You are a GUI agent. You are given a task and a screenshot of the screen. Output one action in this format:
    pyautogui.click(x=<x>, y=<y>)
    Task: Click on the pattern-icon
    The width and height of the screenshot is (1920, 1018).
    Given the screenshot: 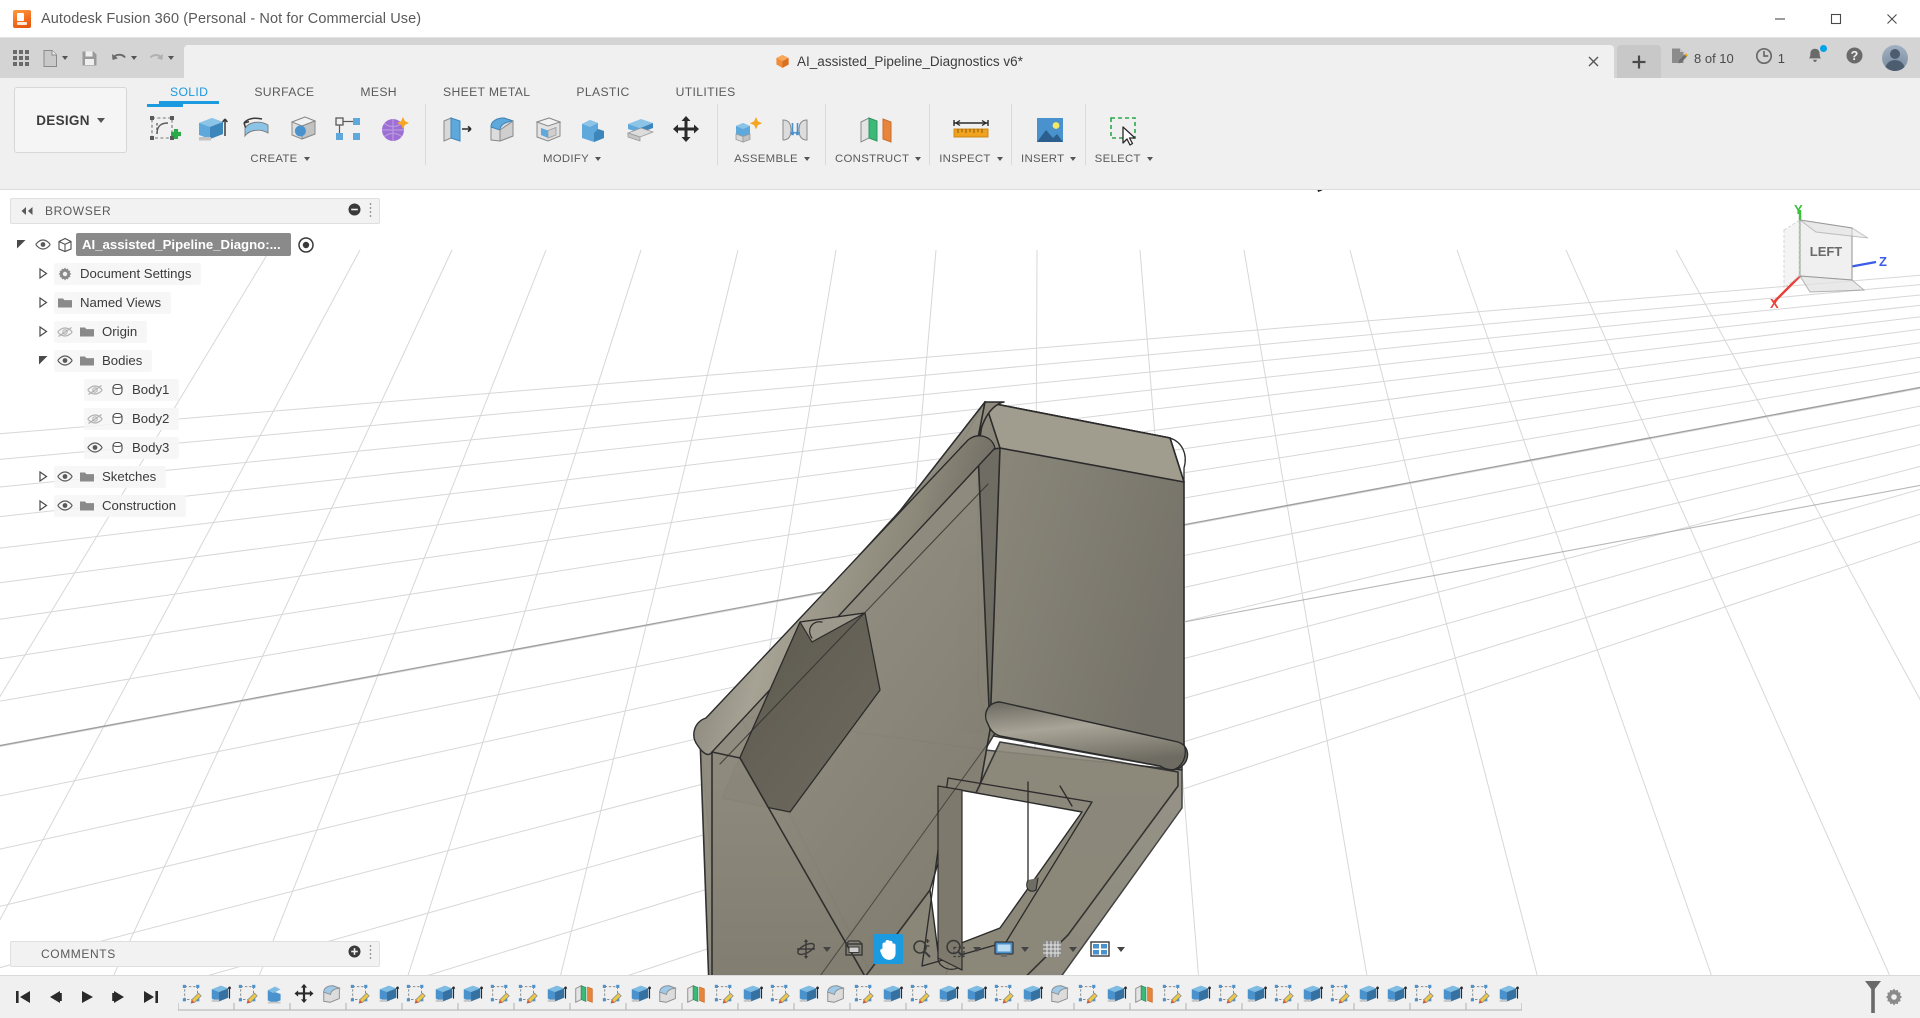 What is the action you would take?
    pyautogui.click(x=349, y=130)
    